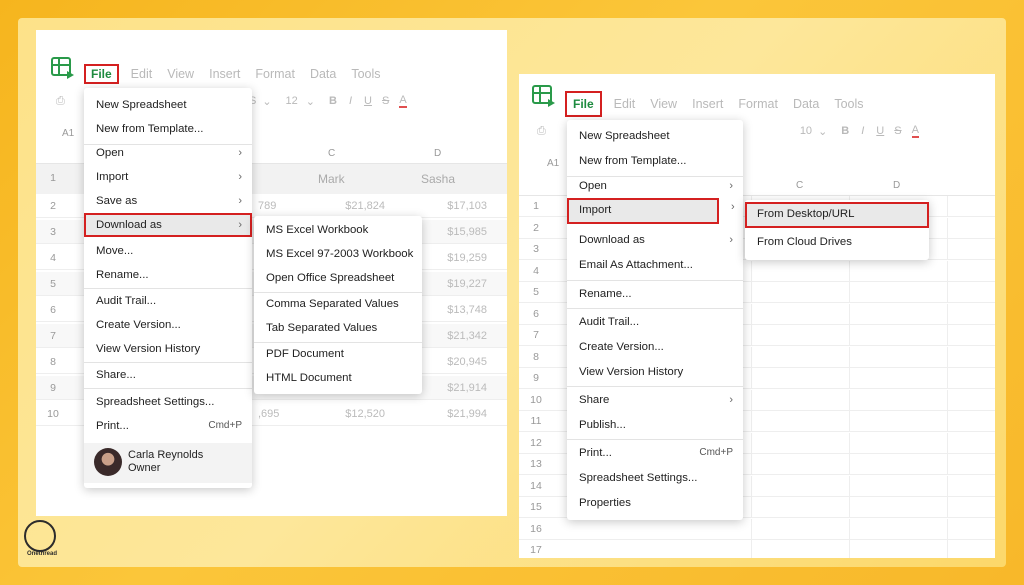  Describe the element at coordinates (168, 388) in the screenshot. I see `menu-divider` at that location.